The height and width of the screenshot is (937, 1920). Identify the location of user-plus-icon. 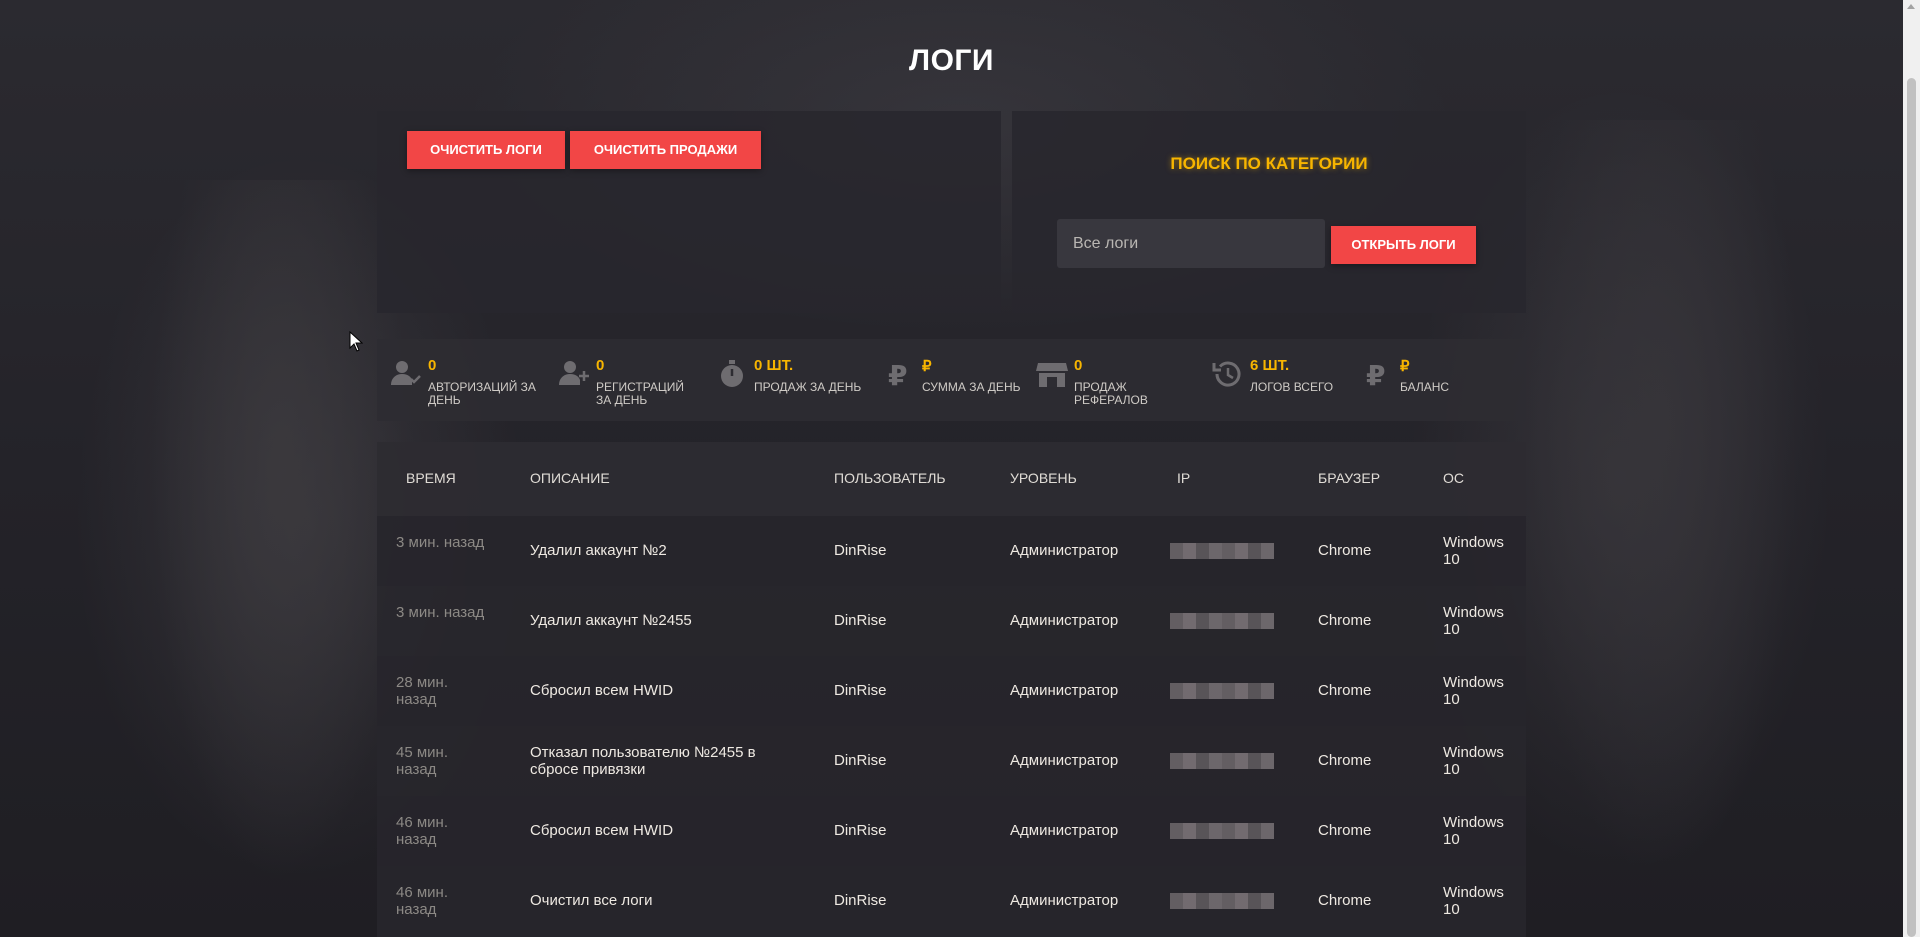
(574, 374).